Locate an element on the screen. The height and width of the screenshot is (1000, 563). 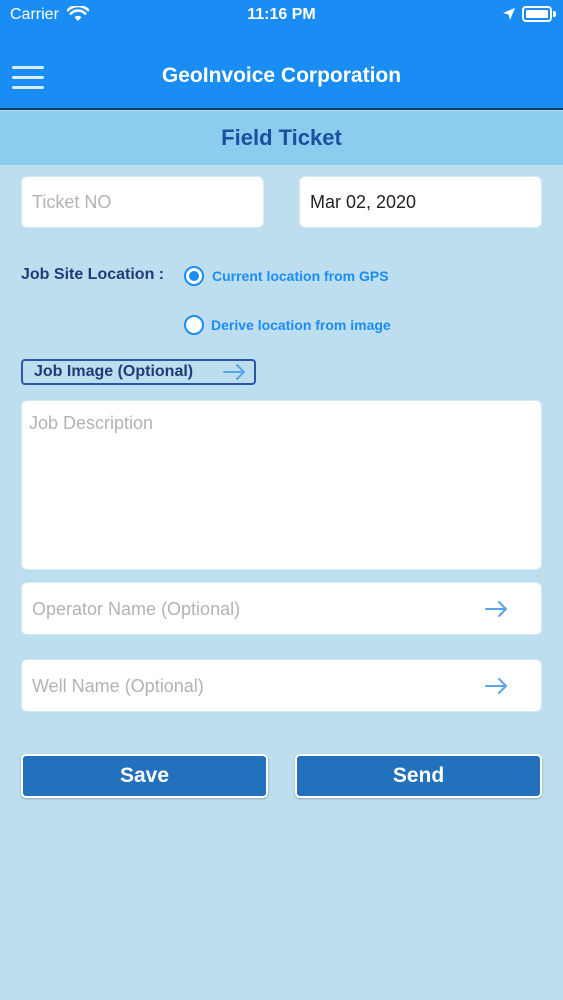
status-bar: Carrier 11:16 PM is located at coordinates (281, 15).